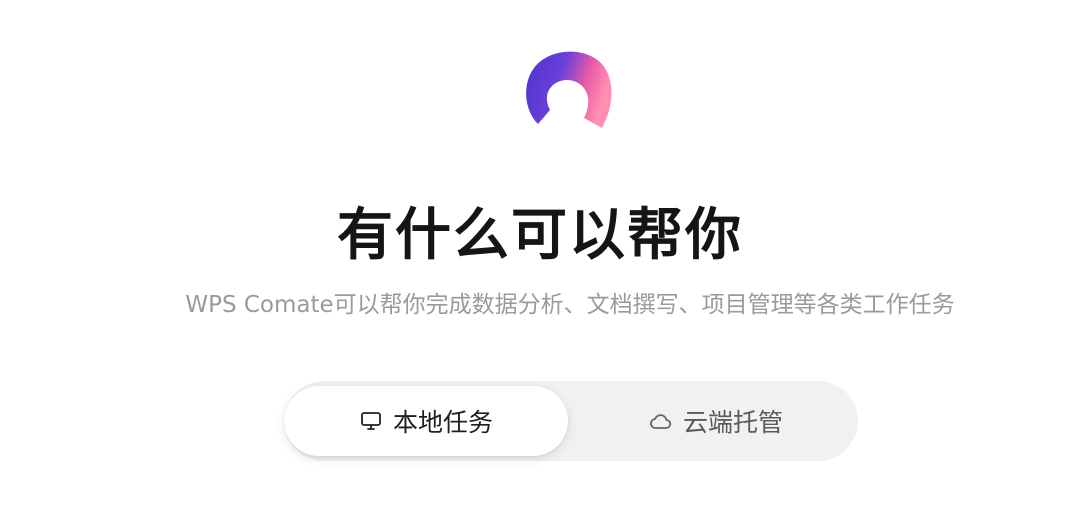 This screenshot has width=1080, height=532. What do you see at coordinates (371, 421) in the screenshot?
I see `monitor-icon` at bounding box center [371, 421].